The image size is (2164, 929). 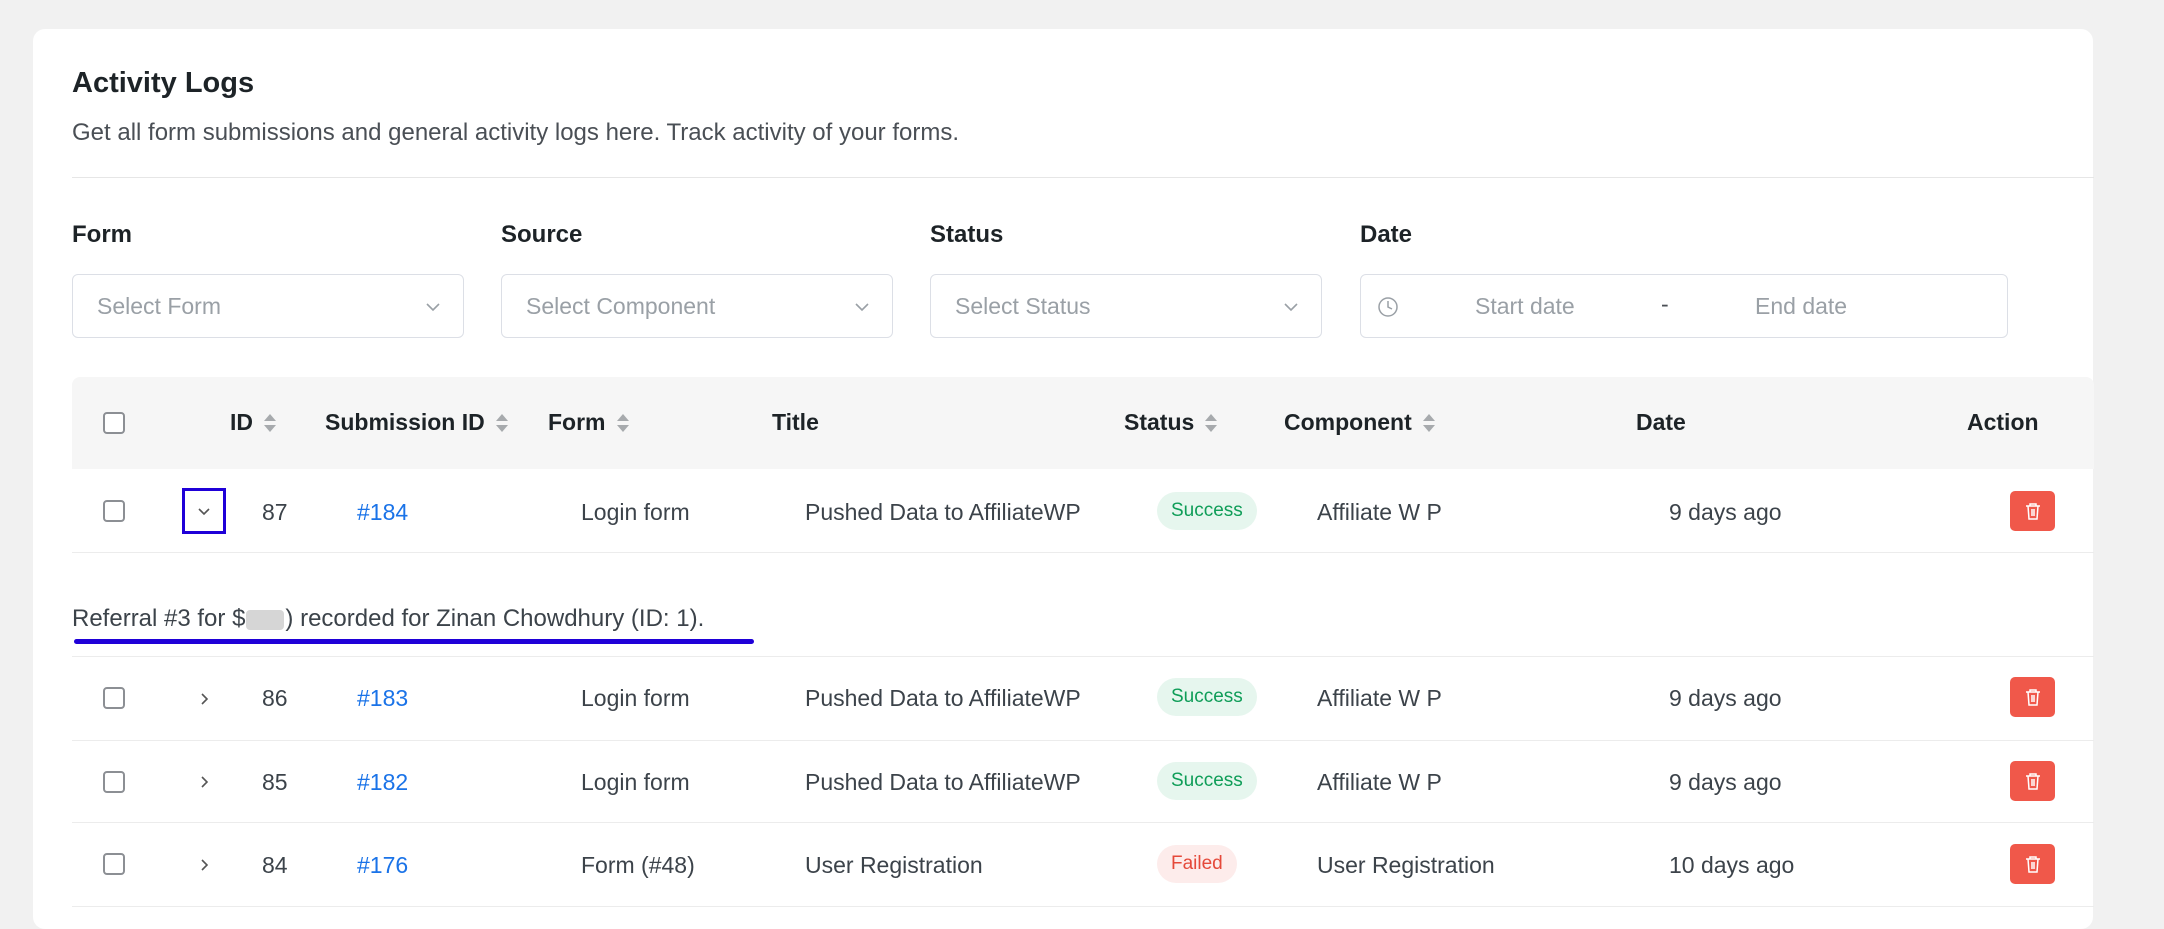 I want to click on highlight-underline, so click(x=414, y=641).